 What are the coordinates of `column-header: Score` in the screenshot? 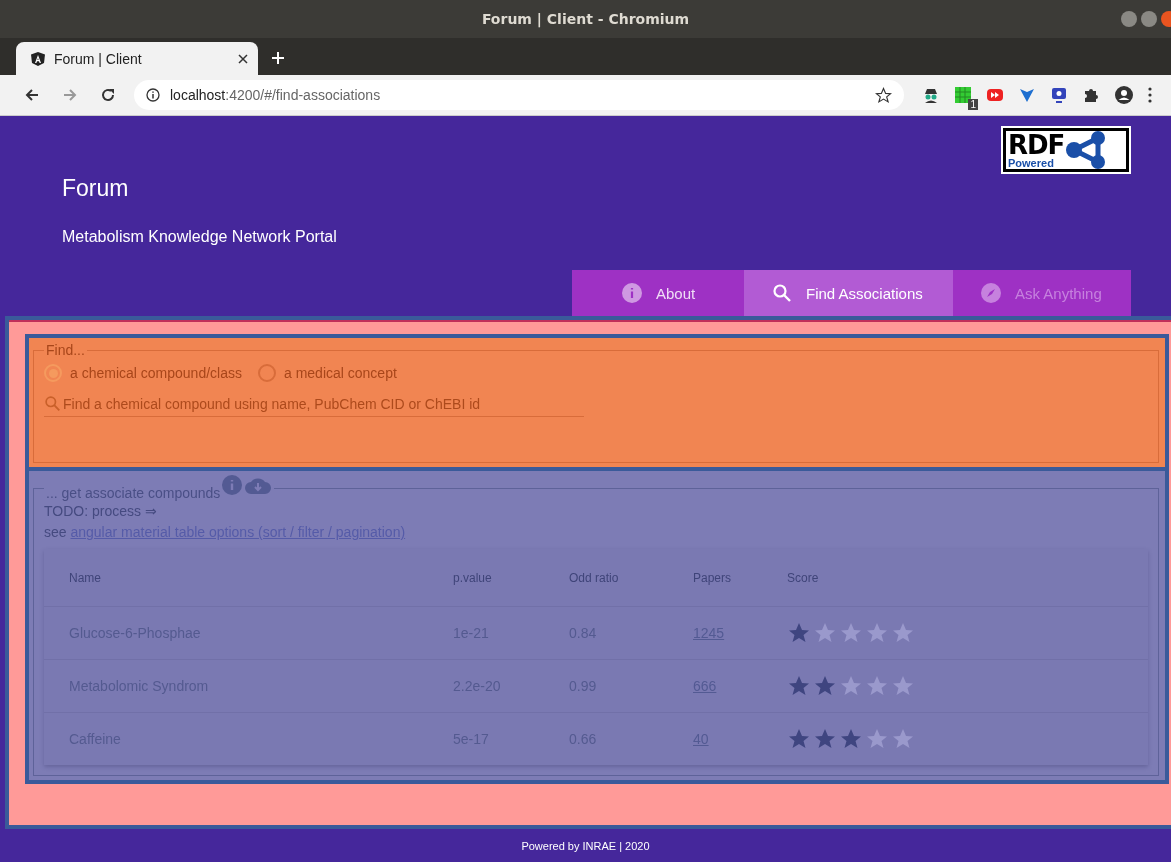 It's located at (803, 577).